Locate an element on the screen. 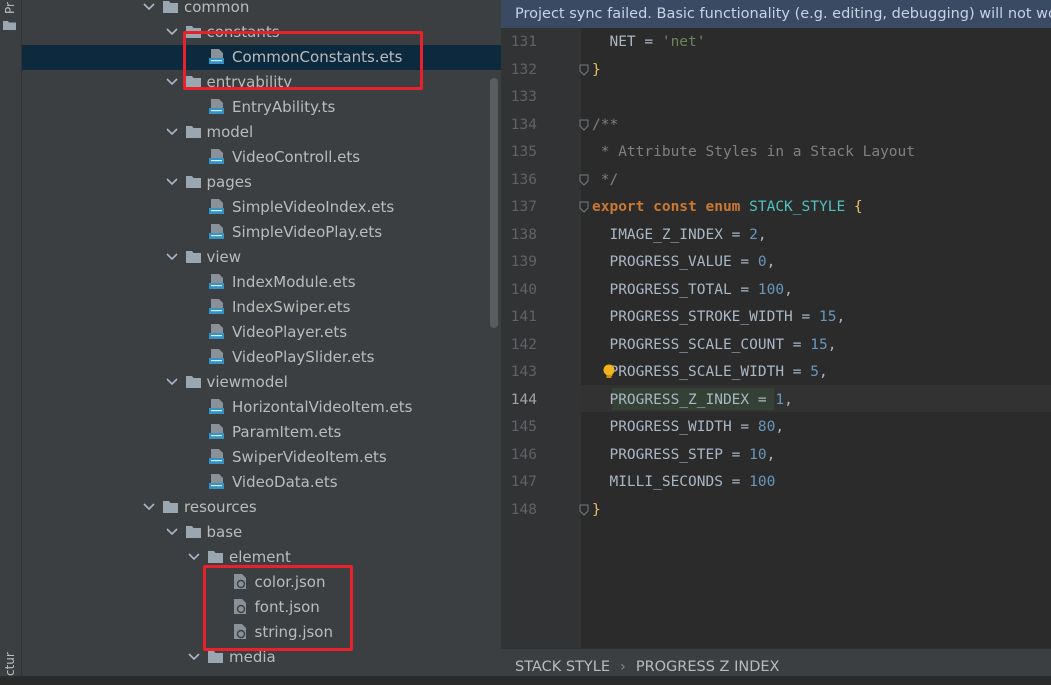  code-token: /** is located at coordinates (605, 124).